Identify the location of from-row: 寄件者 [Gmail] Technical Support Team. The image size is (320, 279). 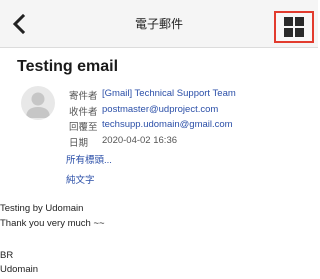
(151, 96).